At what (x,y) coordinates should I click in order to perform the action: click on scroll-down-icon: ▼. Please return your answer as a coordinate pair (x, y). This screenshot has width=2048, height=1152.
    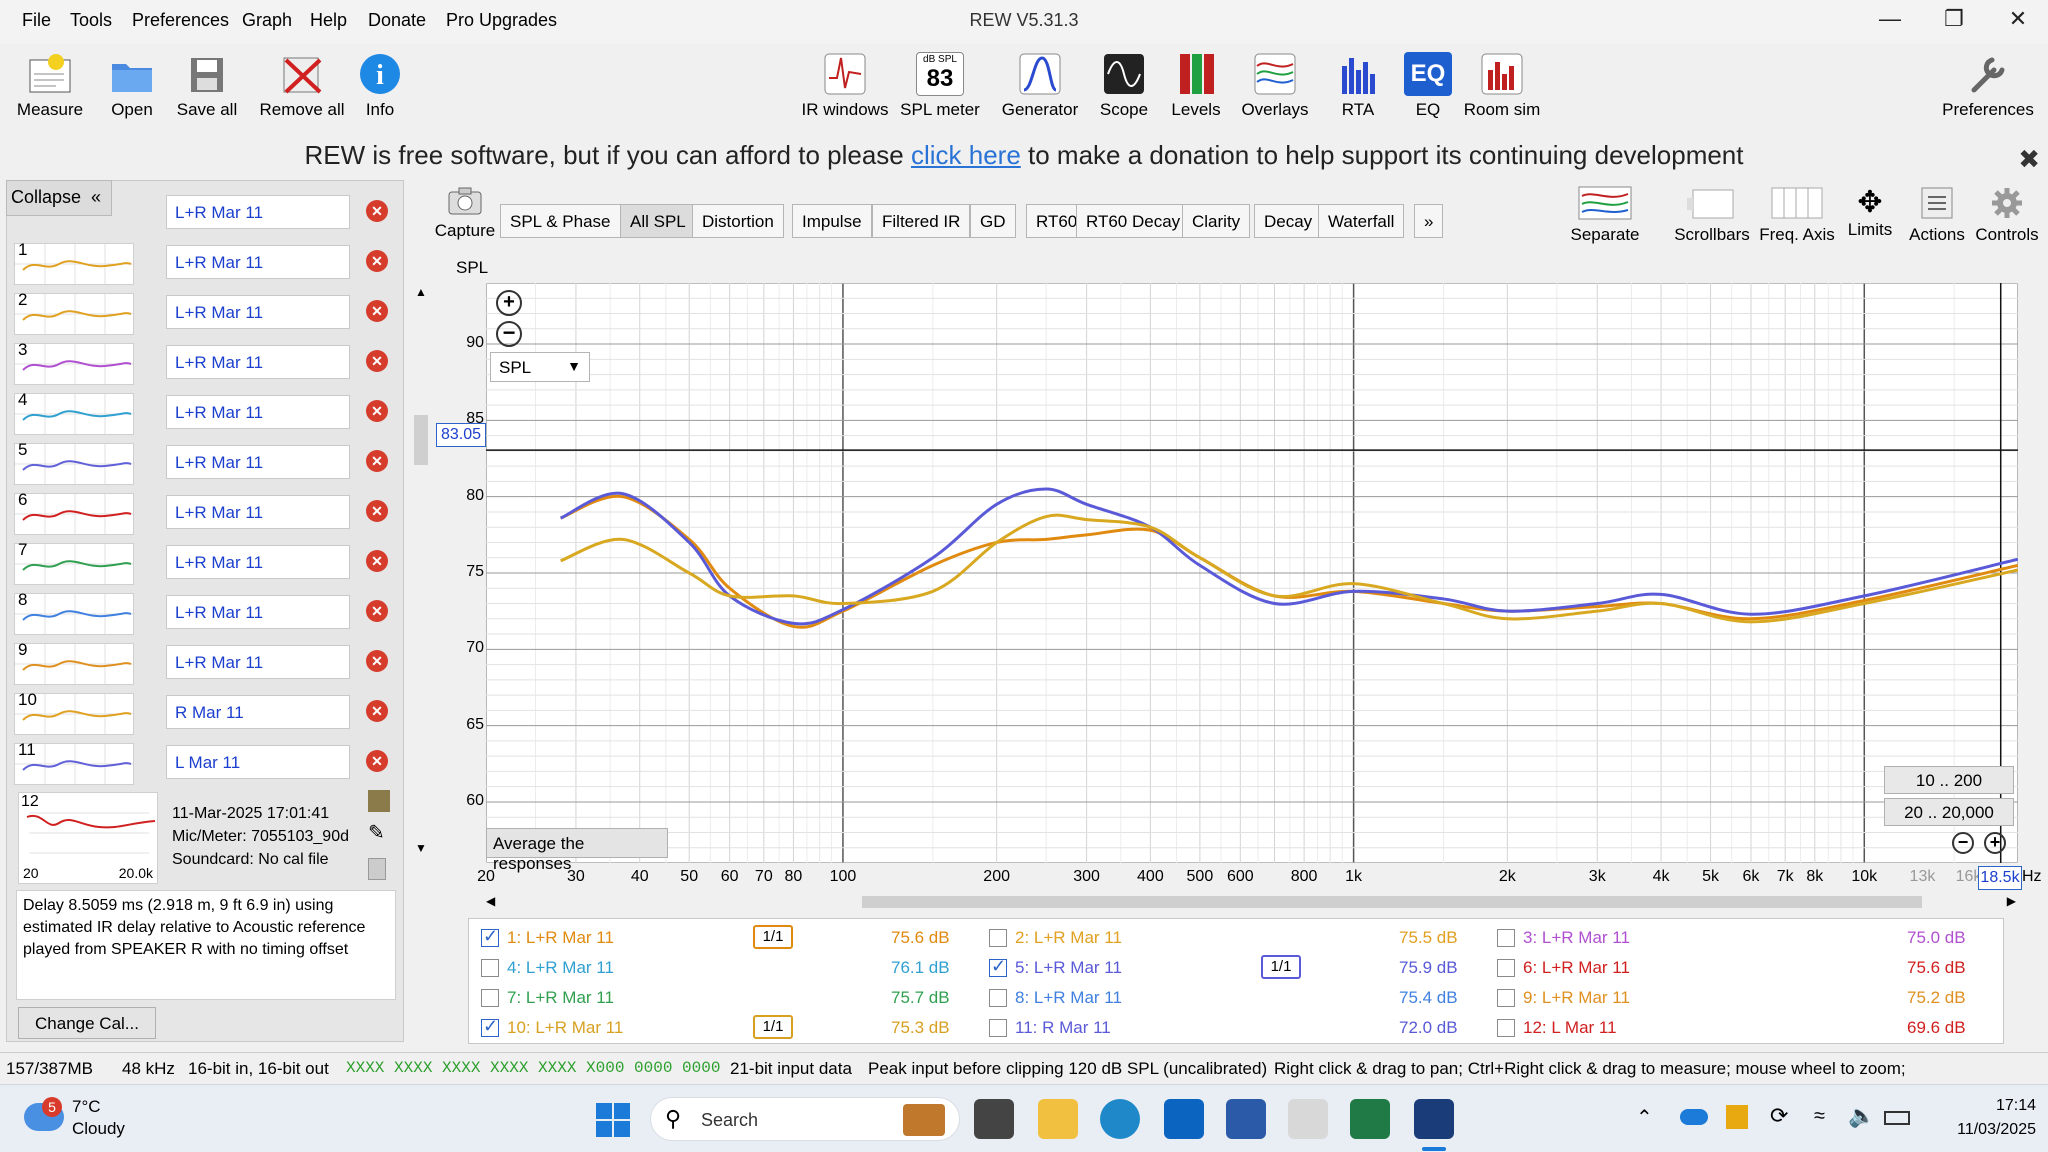
    Looking at the image, I should click on (421, 848).